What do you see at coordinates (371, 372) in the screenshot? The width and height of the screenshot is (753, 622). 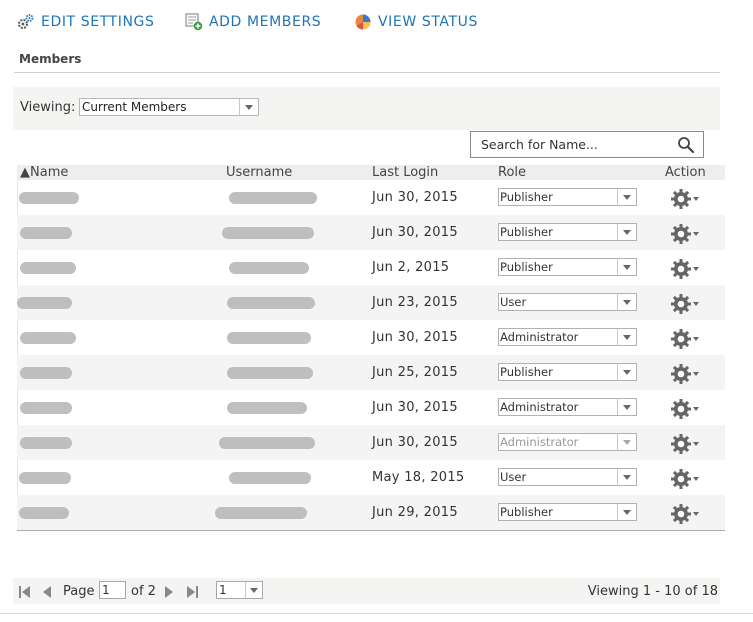 I see `table-row: Jun 25, 2015 Publisher` at bounding box center [371, 372].